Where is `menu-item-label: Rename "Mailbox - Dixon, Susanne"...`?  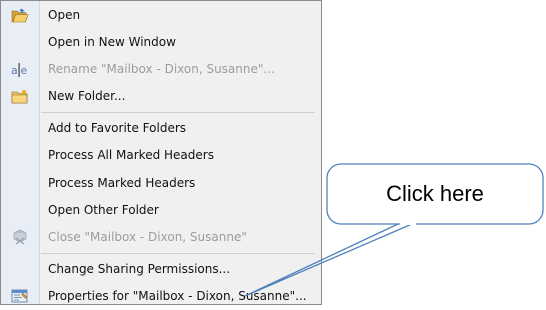 menu-item-label: Rename "Mailbox - Dixon, Susanne"... is located at coordinates (161, 69).